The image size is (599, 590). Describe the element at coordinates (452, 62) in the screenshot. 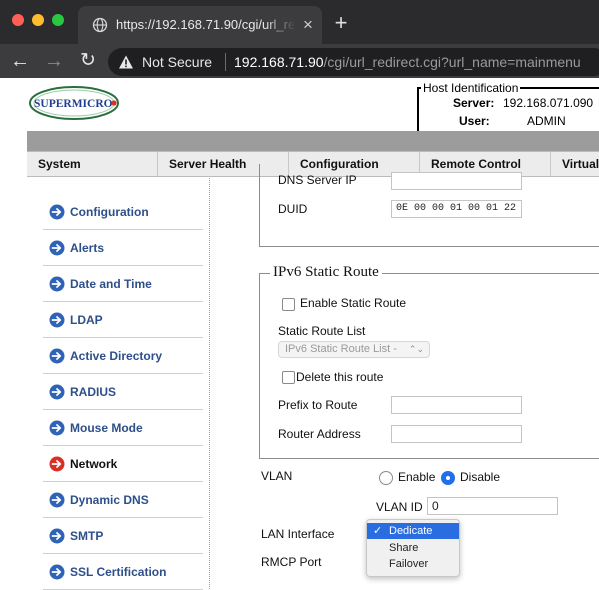

I see `url-path: /cgi/url_redirect.cgi?url_name=mainmenu` at that location.